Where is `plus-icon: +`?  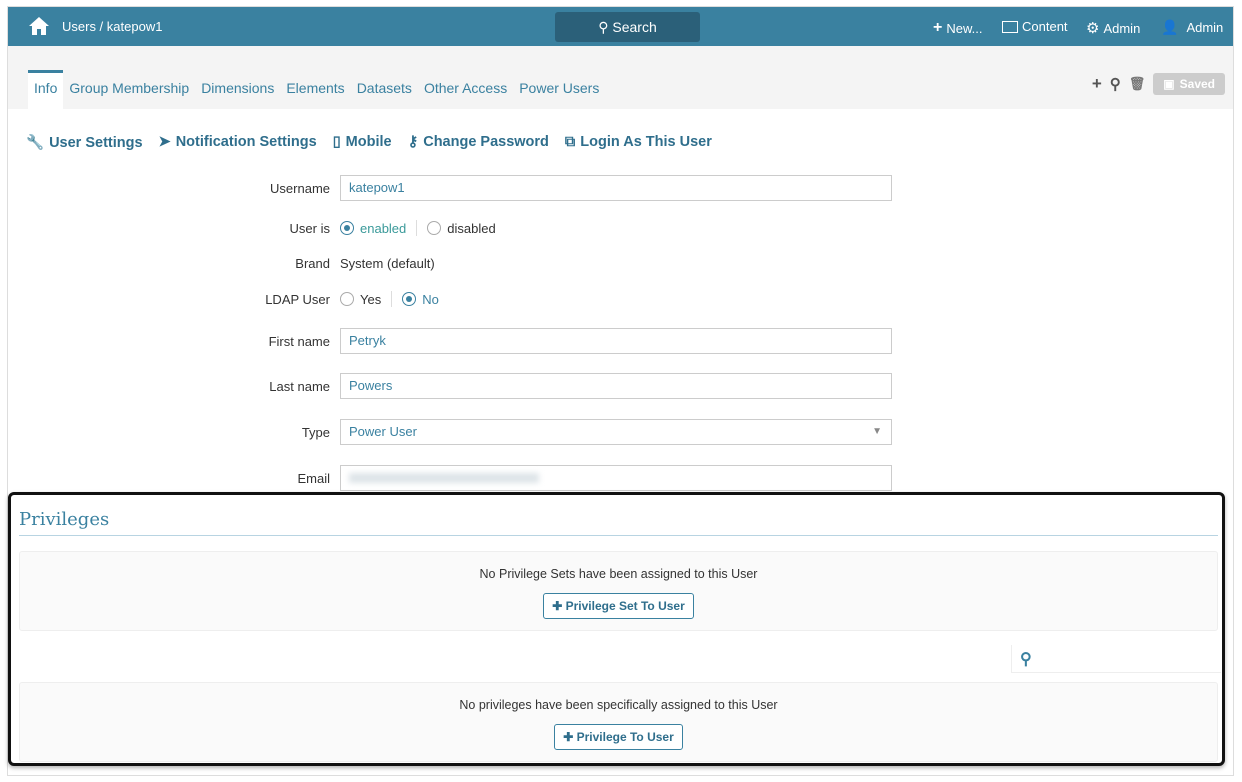 plus-icon: + is located at coordinates (938, 27).